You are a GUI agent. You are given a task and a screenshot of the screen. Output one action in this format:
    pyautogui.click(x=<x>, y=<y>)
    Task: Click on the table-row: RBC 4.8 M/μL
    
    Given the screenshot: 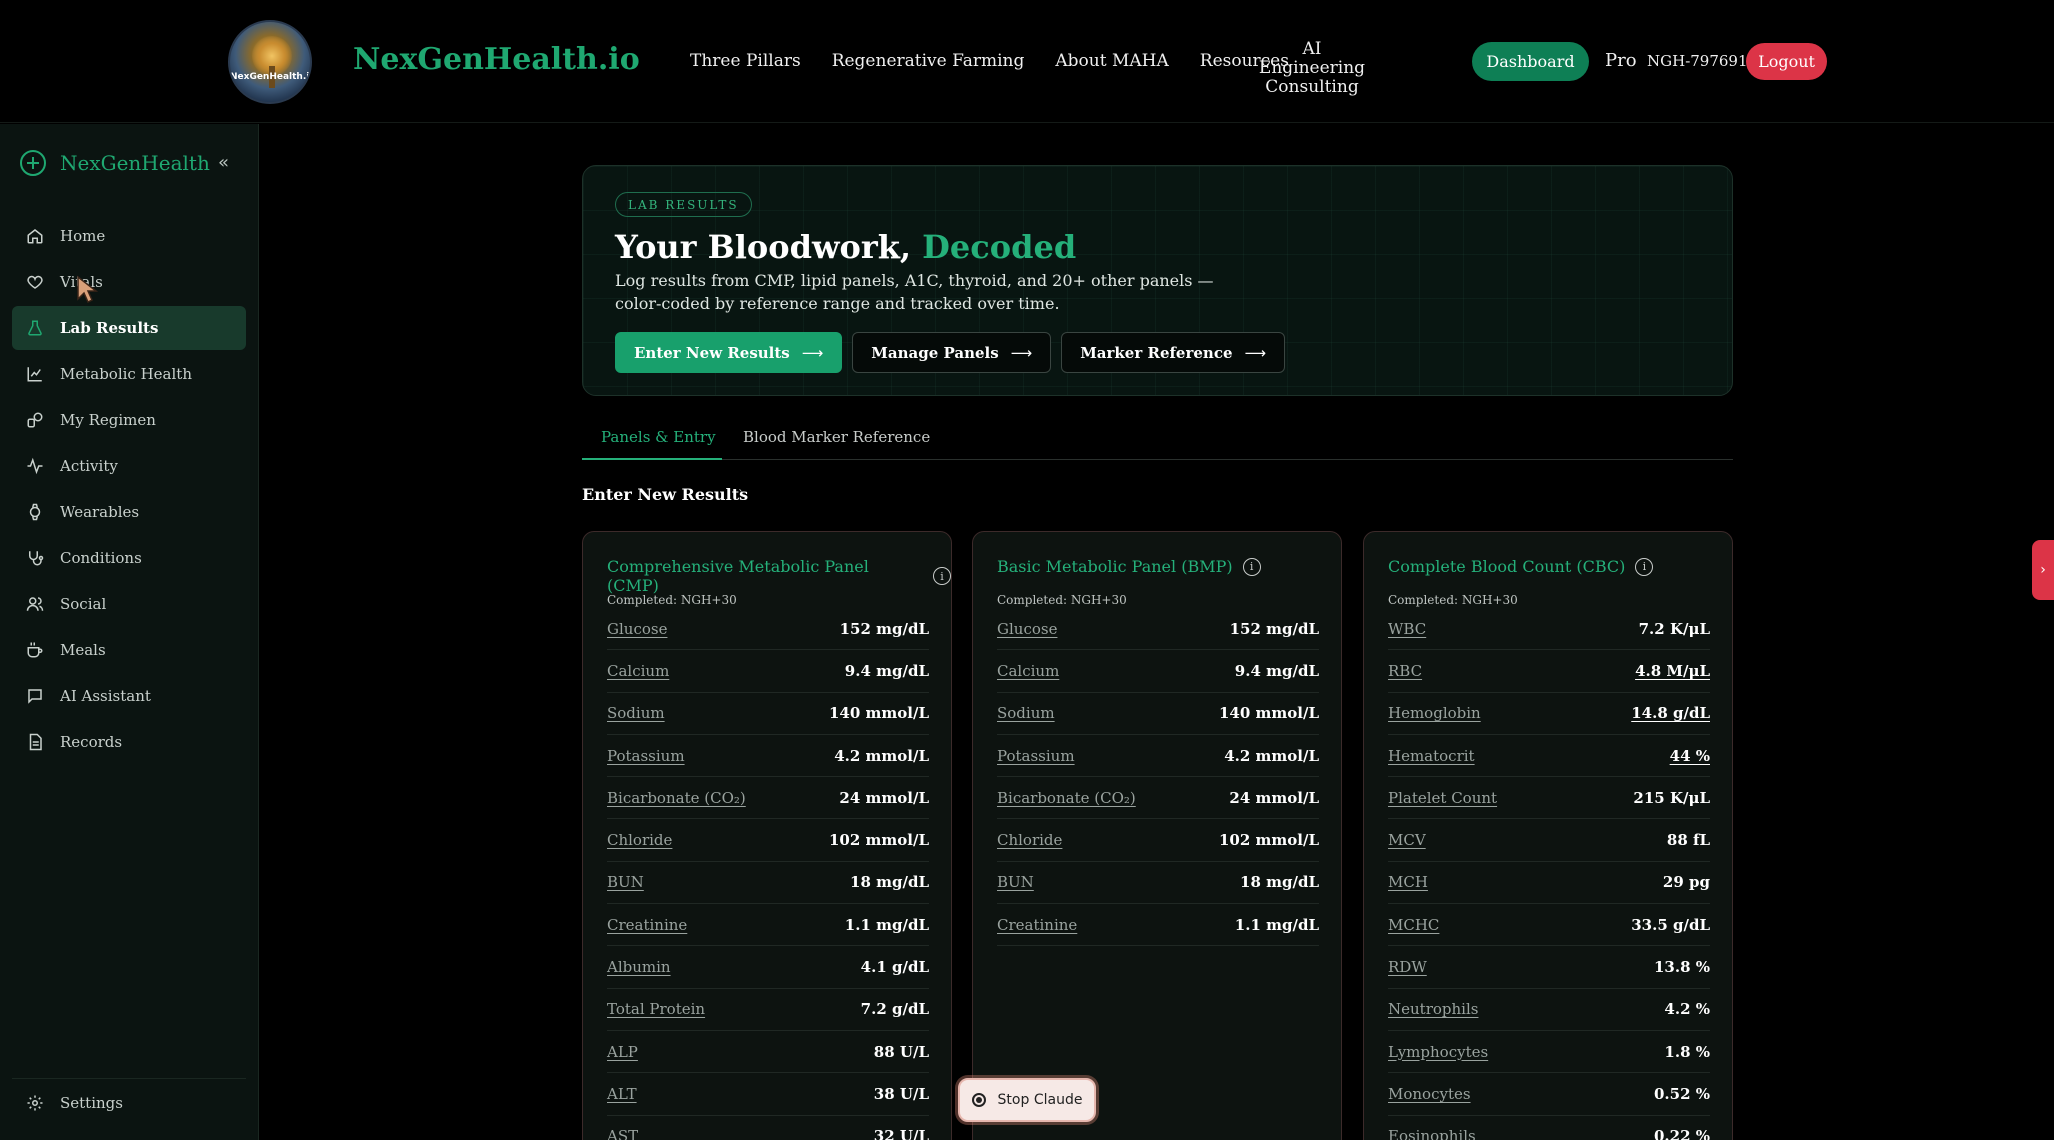 What is the action you would take?
    pyautogui.click(x=1549, y=671)
    